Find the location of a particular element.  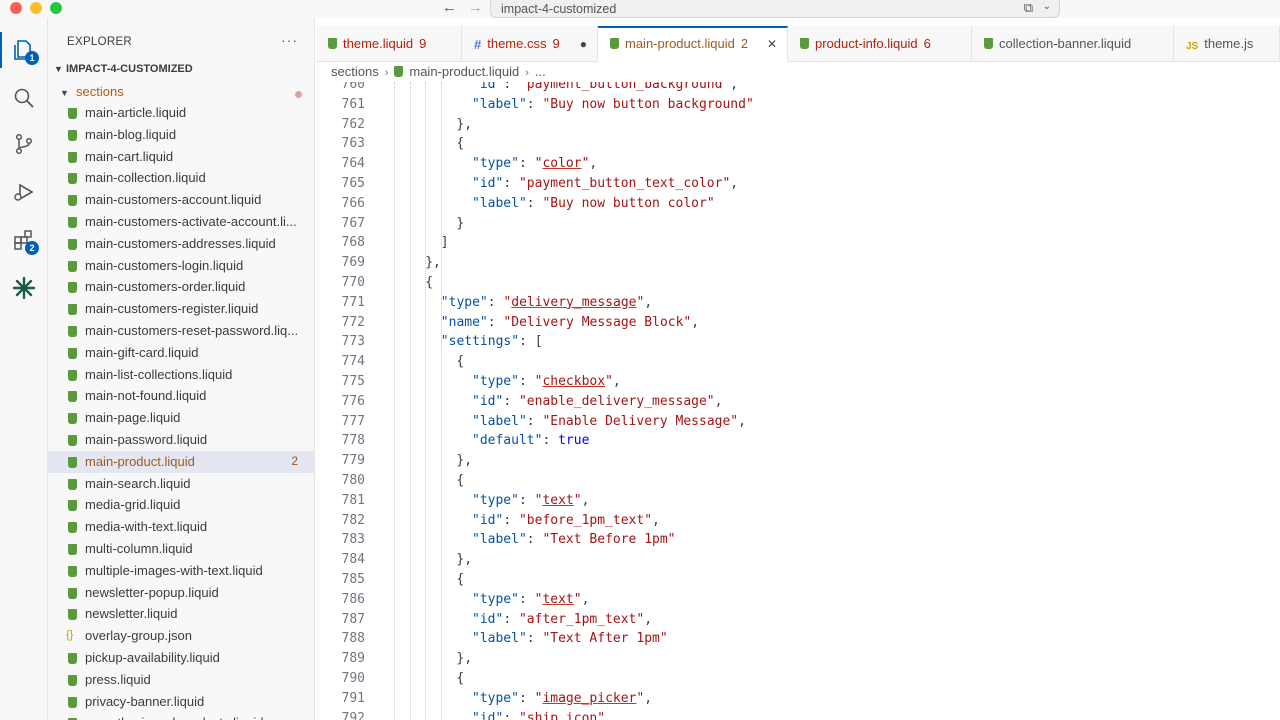

file-name: media-grid.liquid is located at coordinates (133, 505).